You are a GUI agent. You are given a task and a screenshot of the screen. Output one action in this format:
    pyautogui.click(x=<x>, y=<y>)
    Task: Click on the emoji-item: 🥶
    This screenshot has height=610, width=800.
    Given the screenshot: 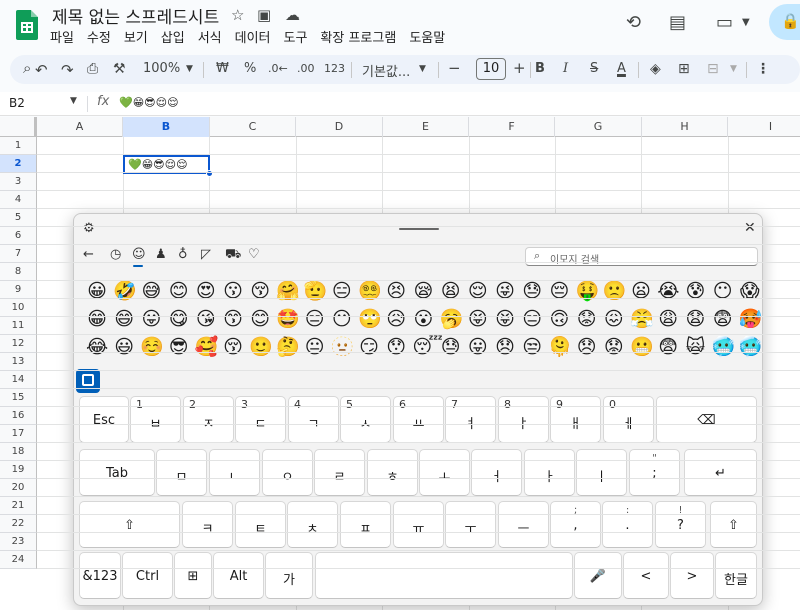 What is the action you would take?
    pyautogui.click(x=724, y=347)
    